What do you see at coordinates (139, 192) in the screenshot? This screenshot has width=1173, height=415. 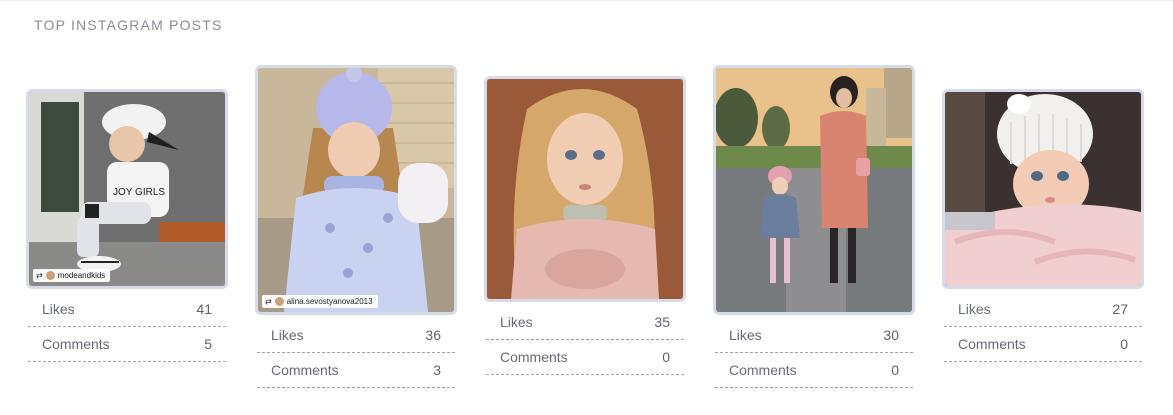 I see `svg-text: JOY GIRLS` at bounding box center [139, 192].